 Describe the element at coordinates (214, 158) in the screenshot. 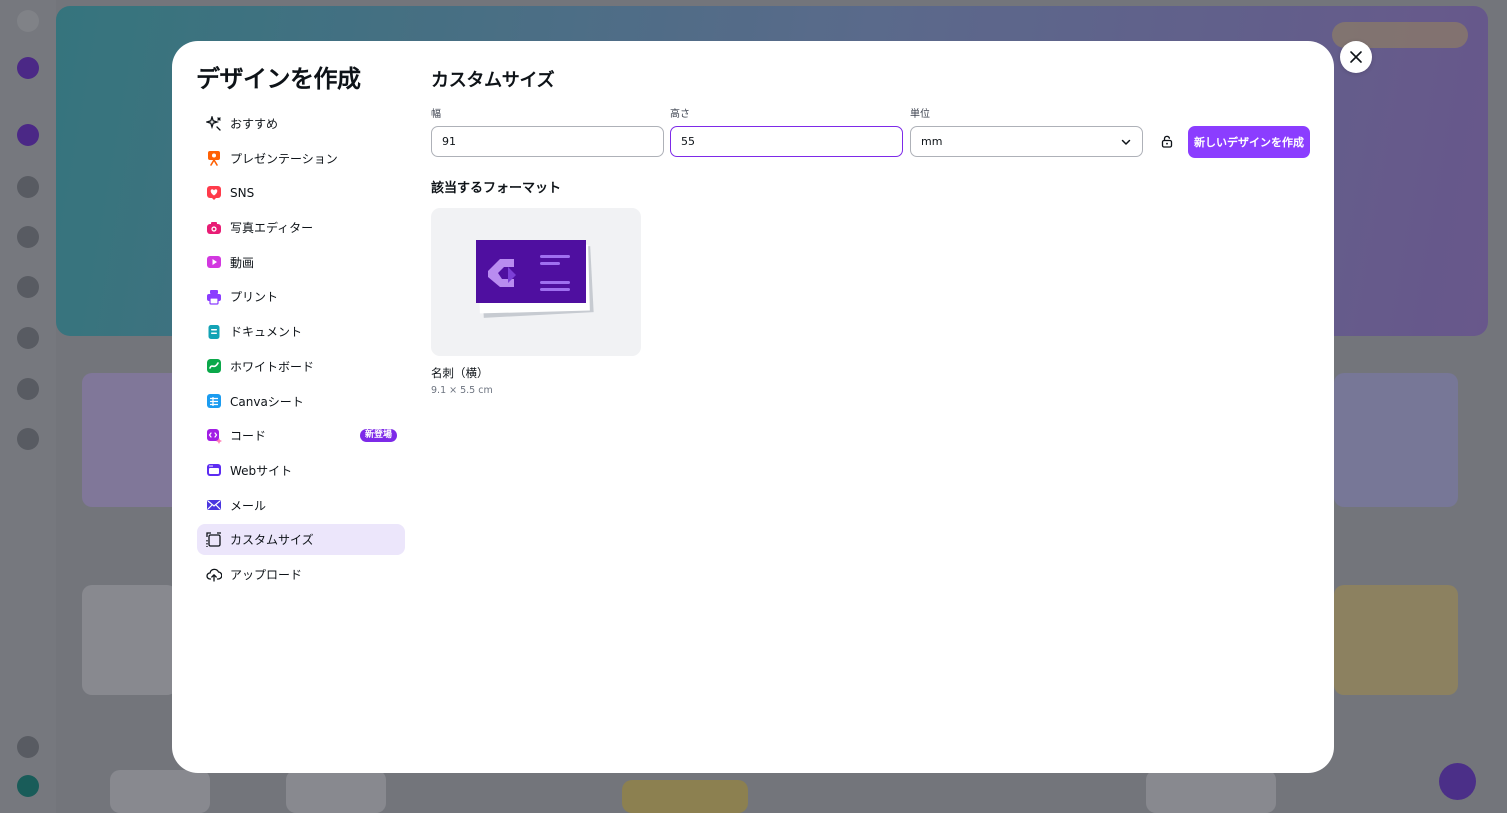

I see `presentation-icon` at that location.